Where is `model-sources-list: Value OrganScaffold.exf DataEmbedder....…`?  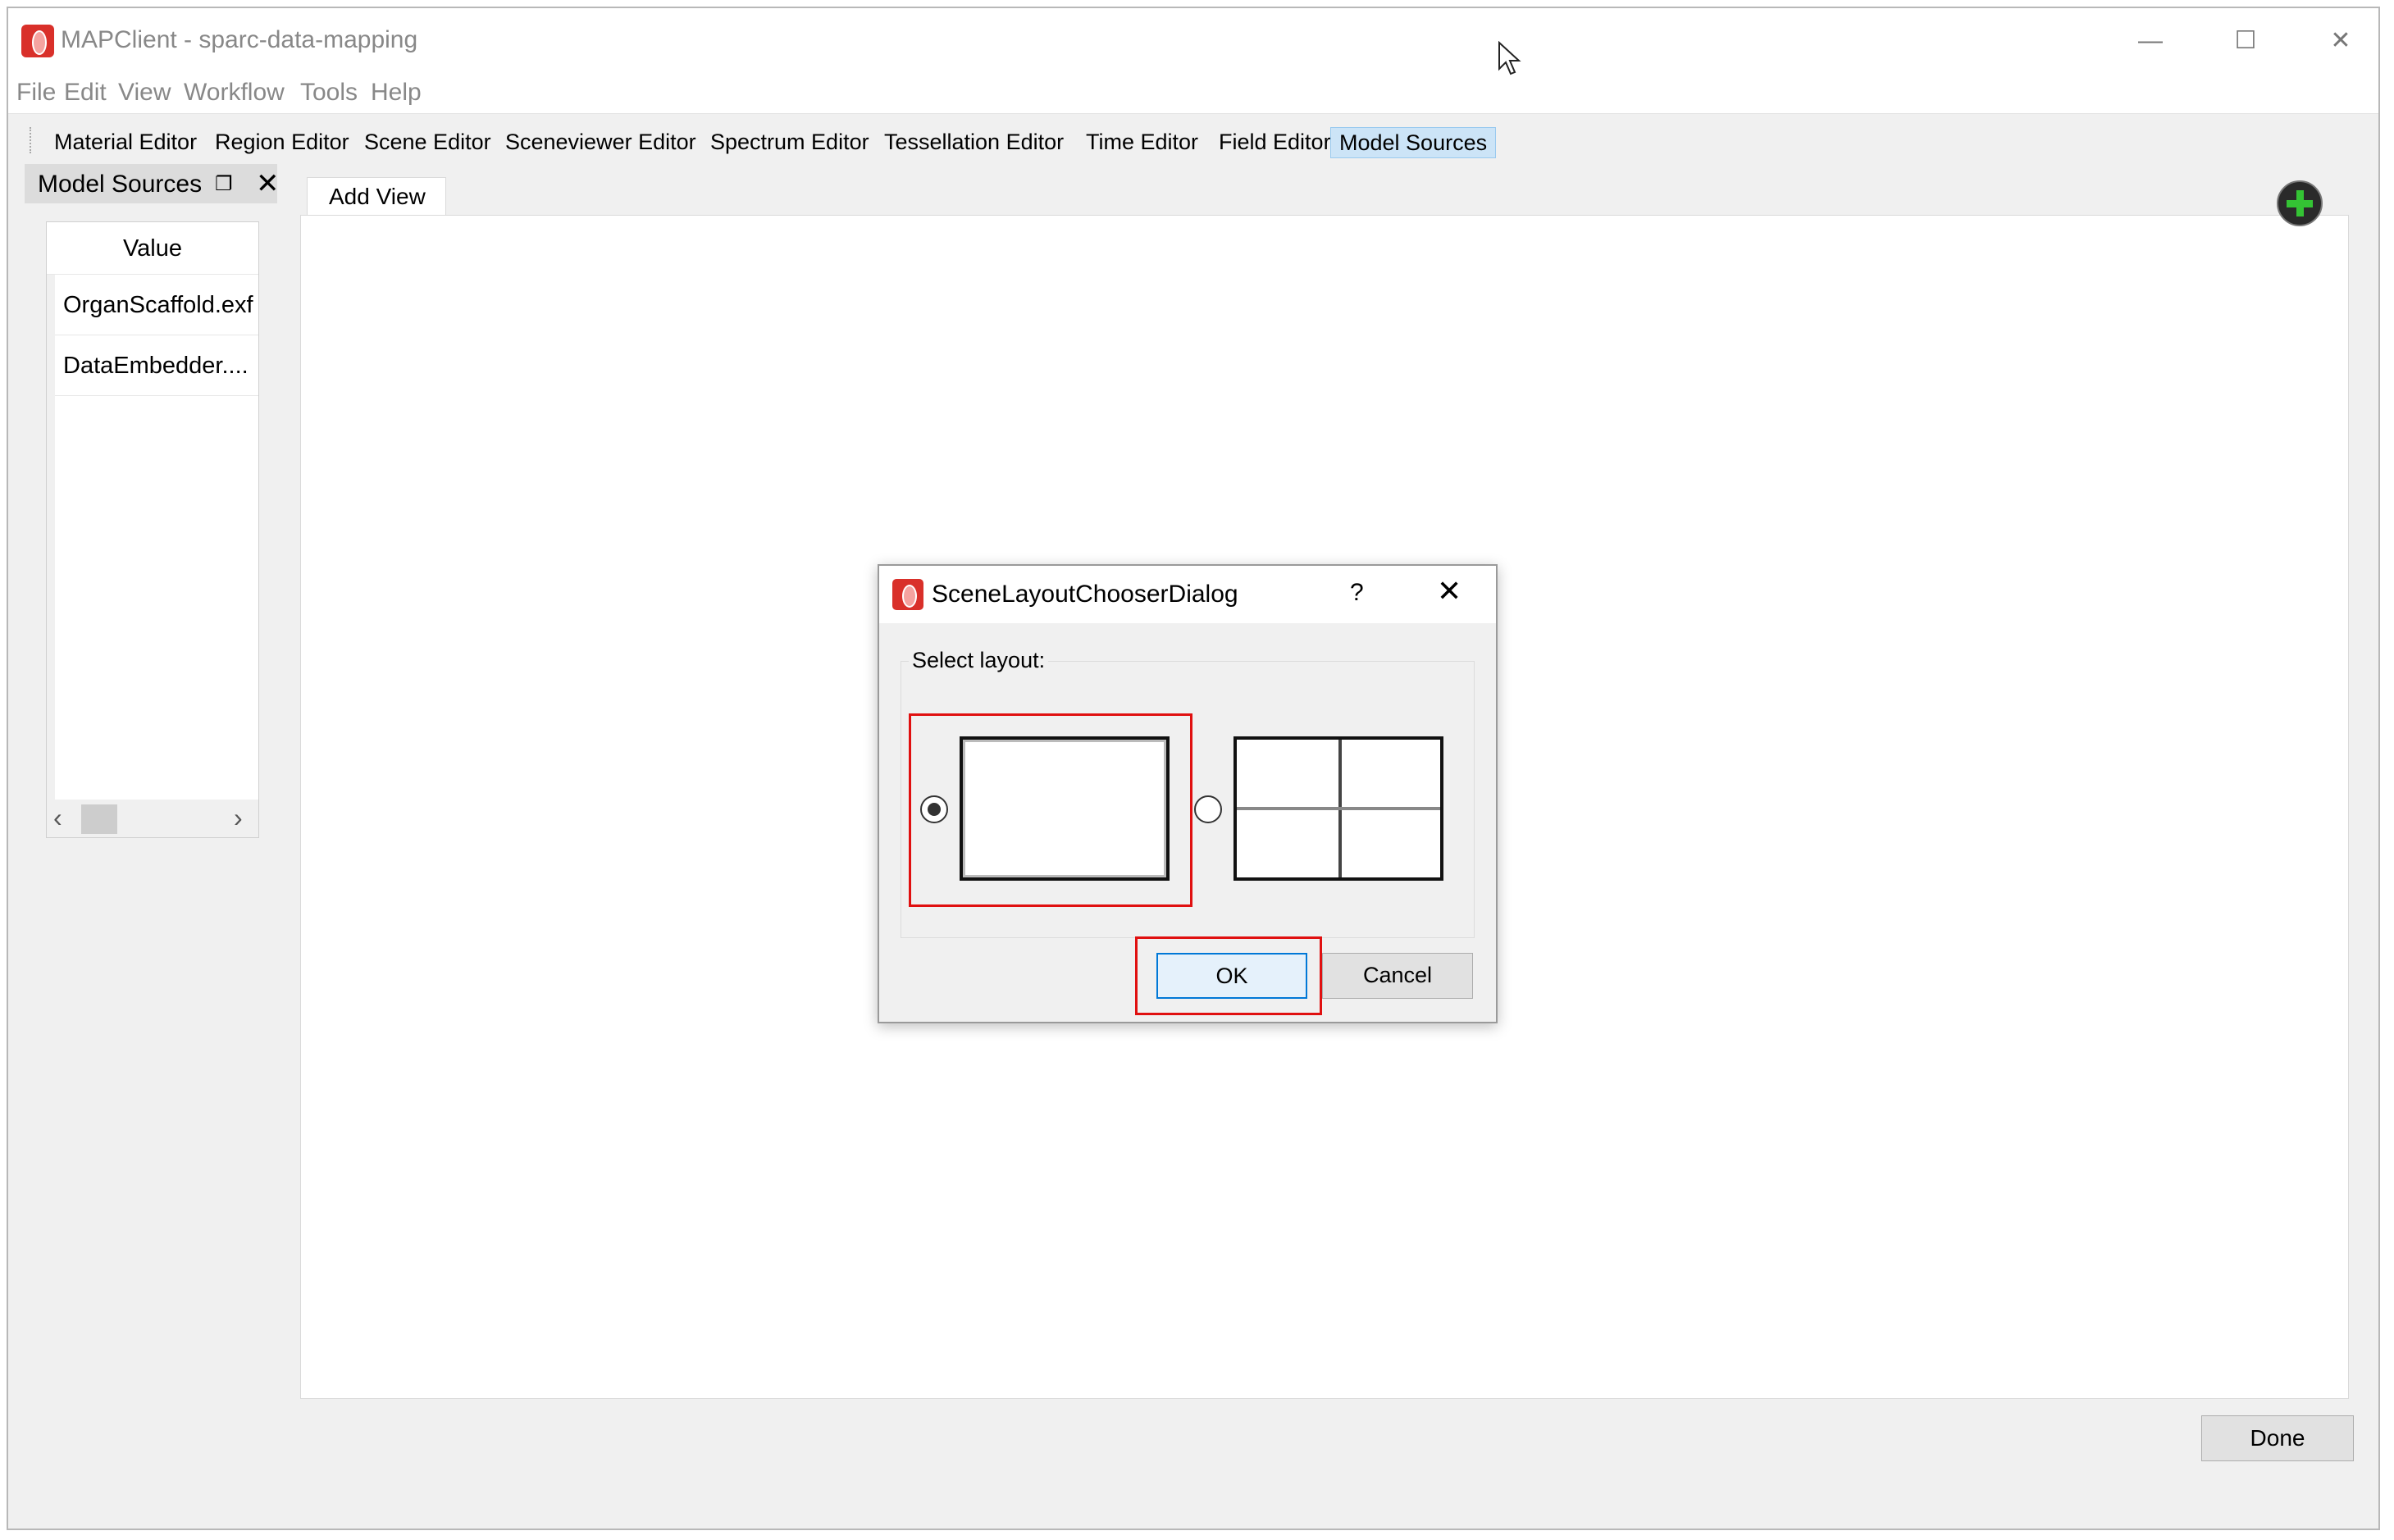
model-sources-list: Value OrganScaffold.exf DataEmbedder....… is located at coordinates (152, 529).